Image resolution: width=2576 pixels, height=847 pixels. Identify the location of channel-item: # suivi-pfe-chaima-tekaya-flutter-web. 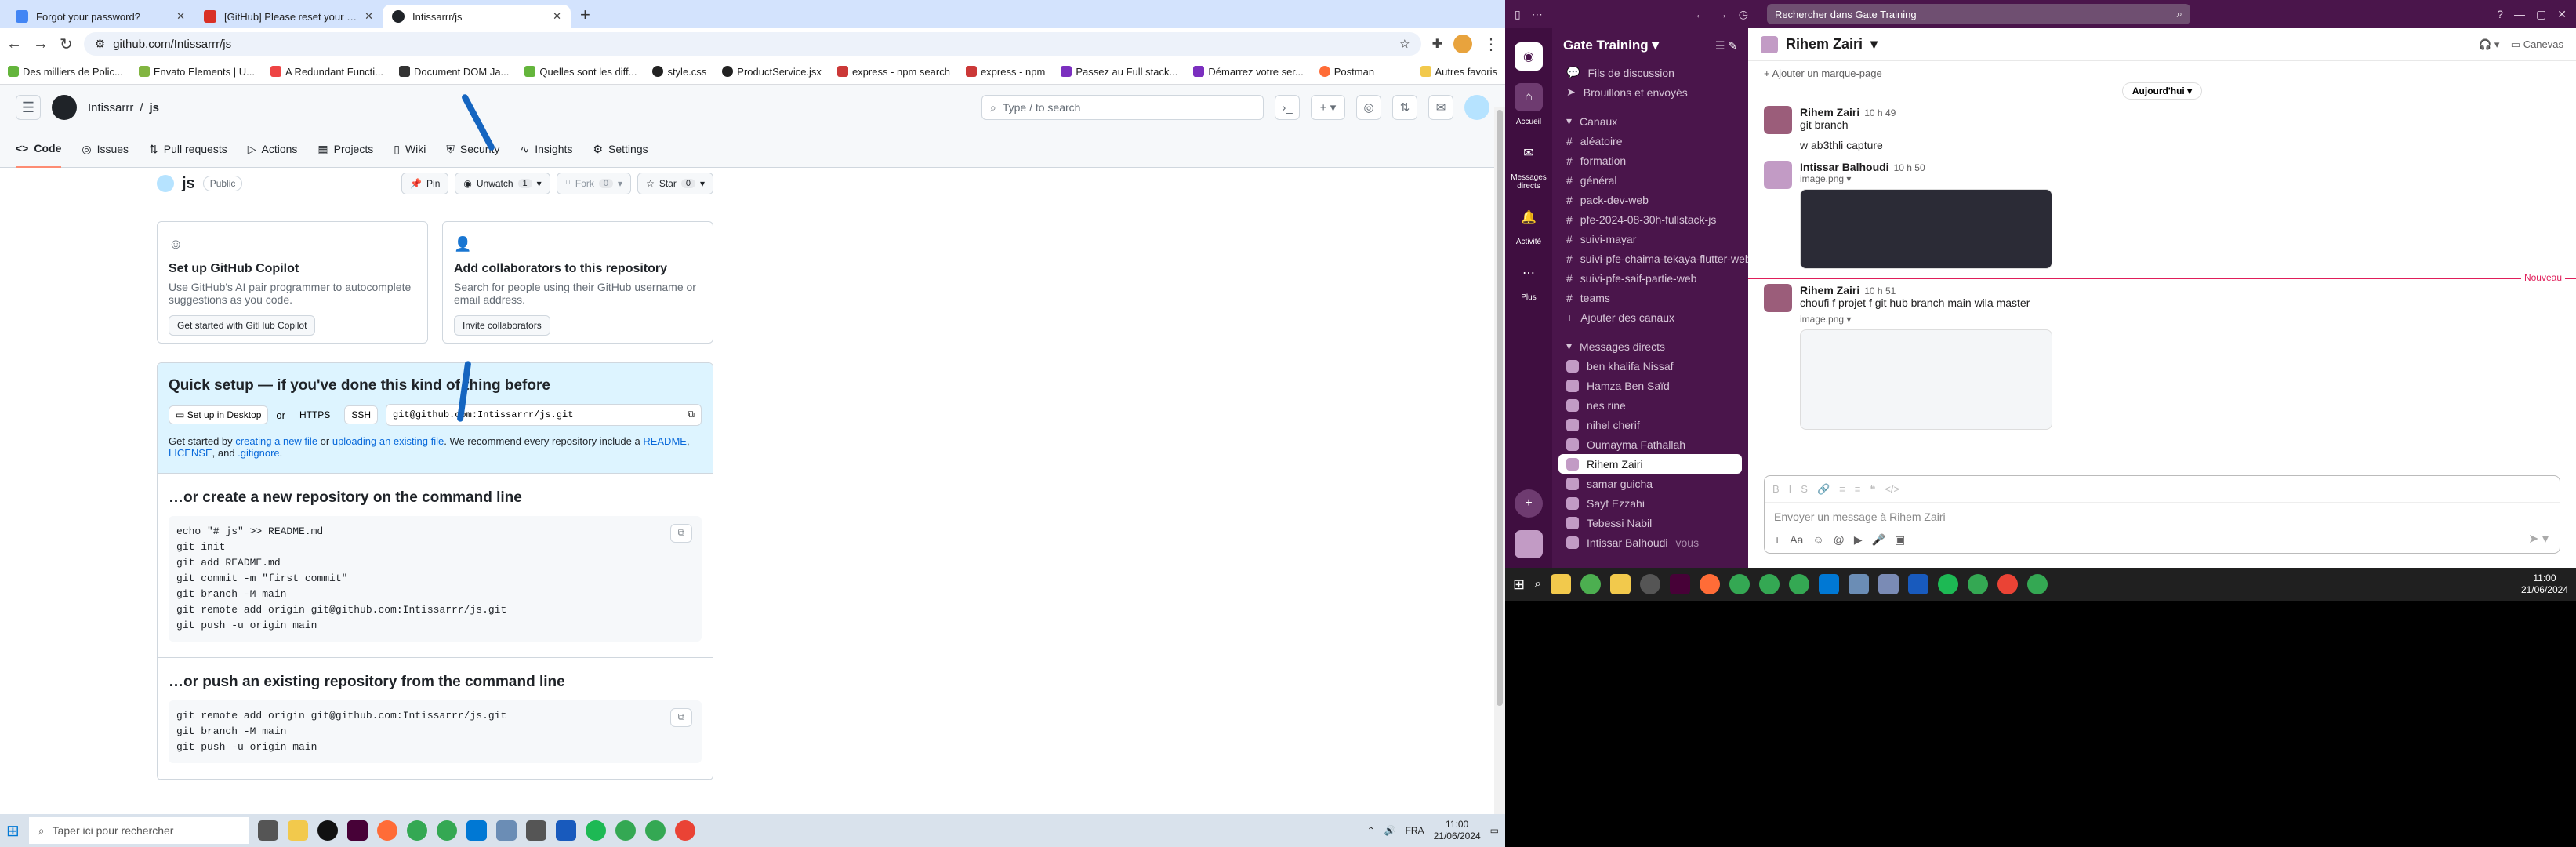
(1650, 258).